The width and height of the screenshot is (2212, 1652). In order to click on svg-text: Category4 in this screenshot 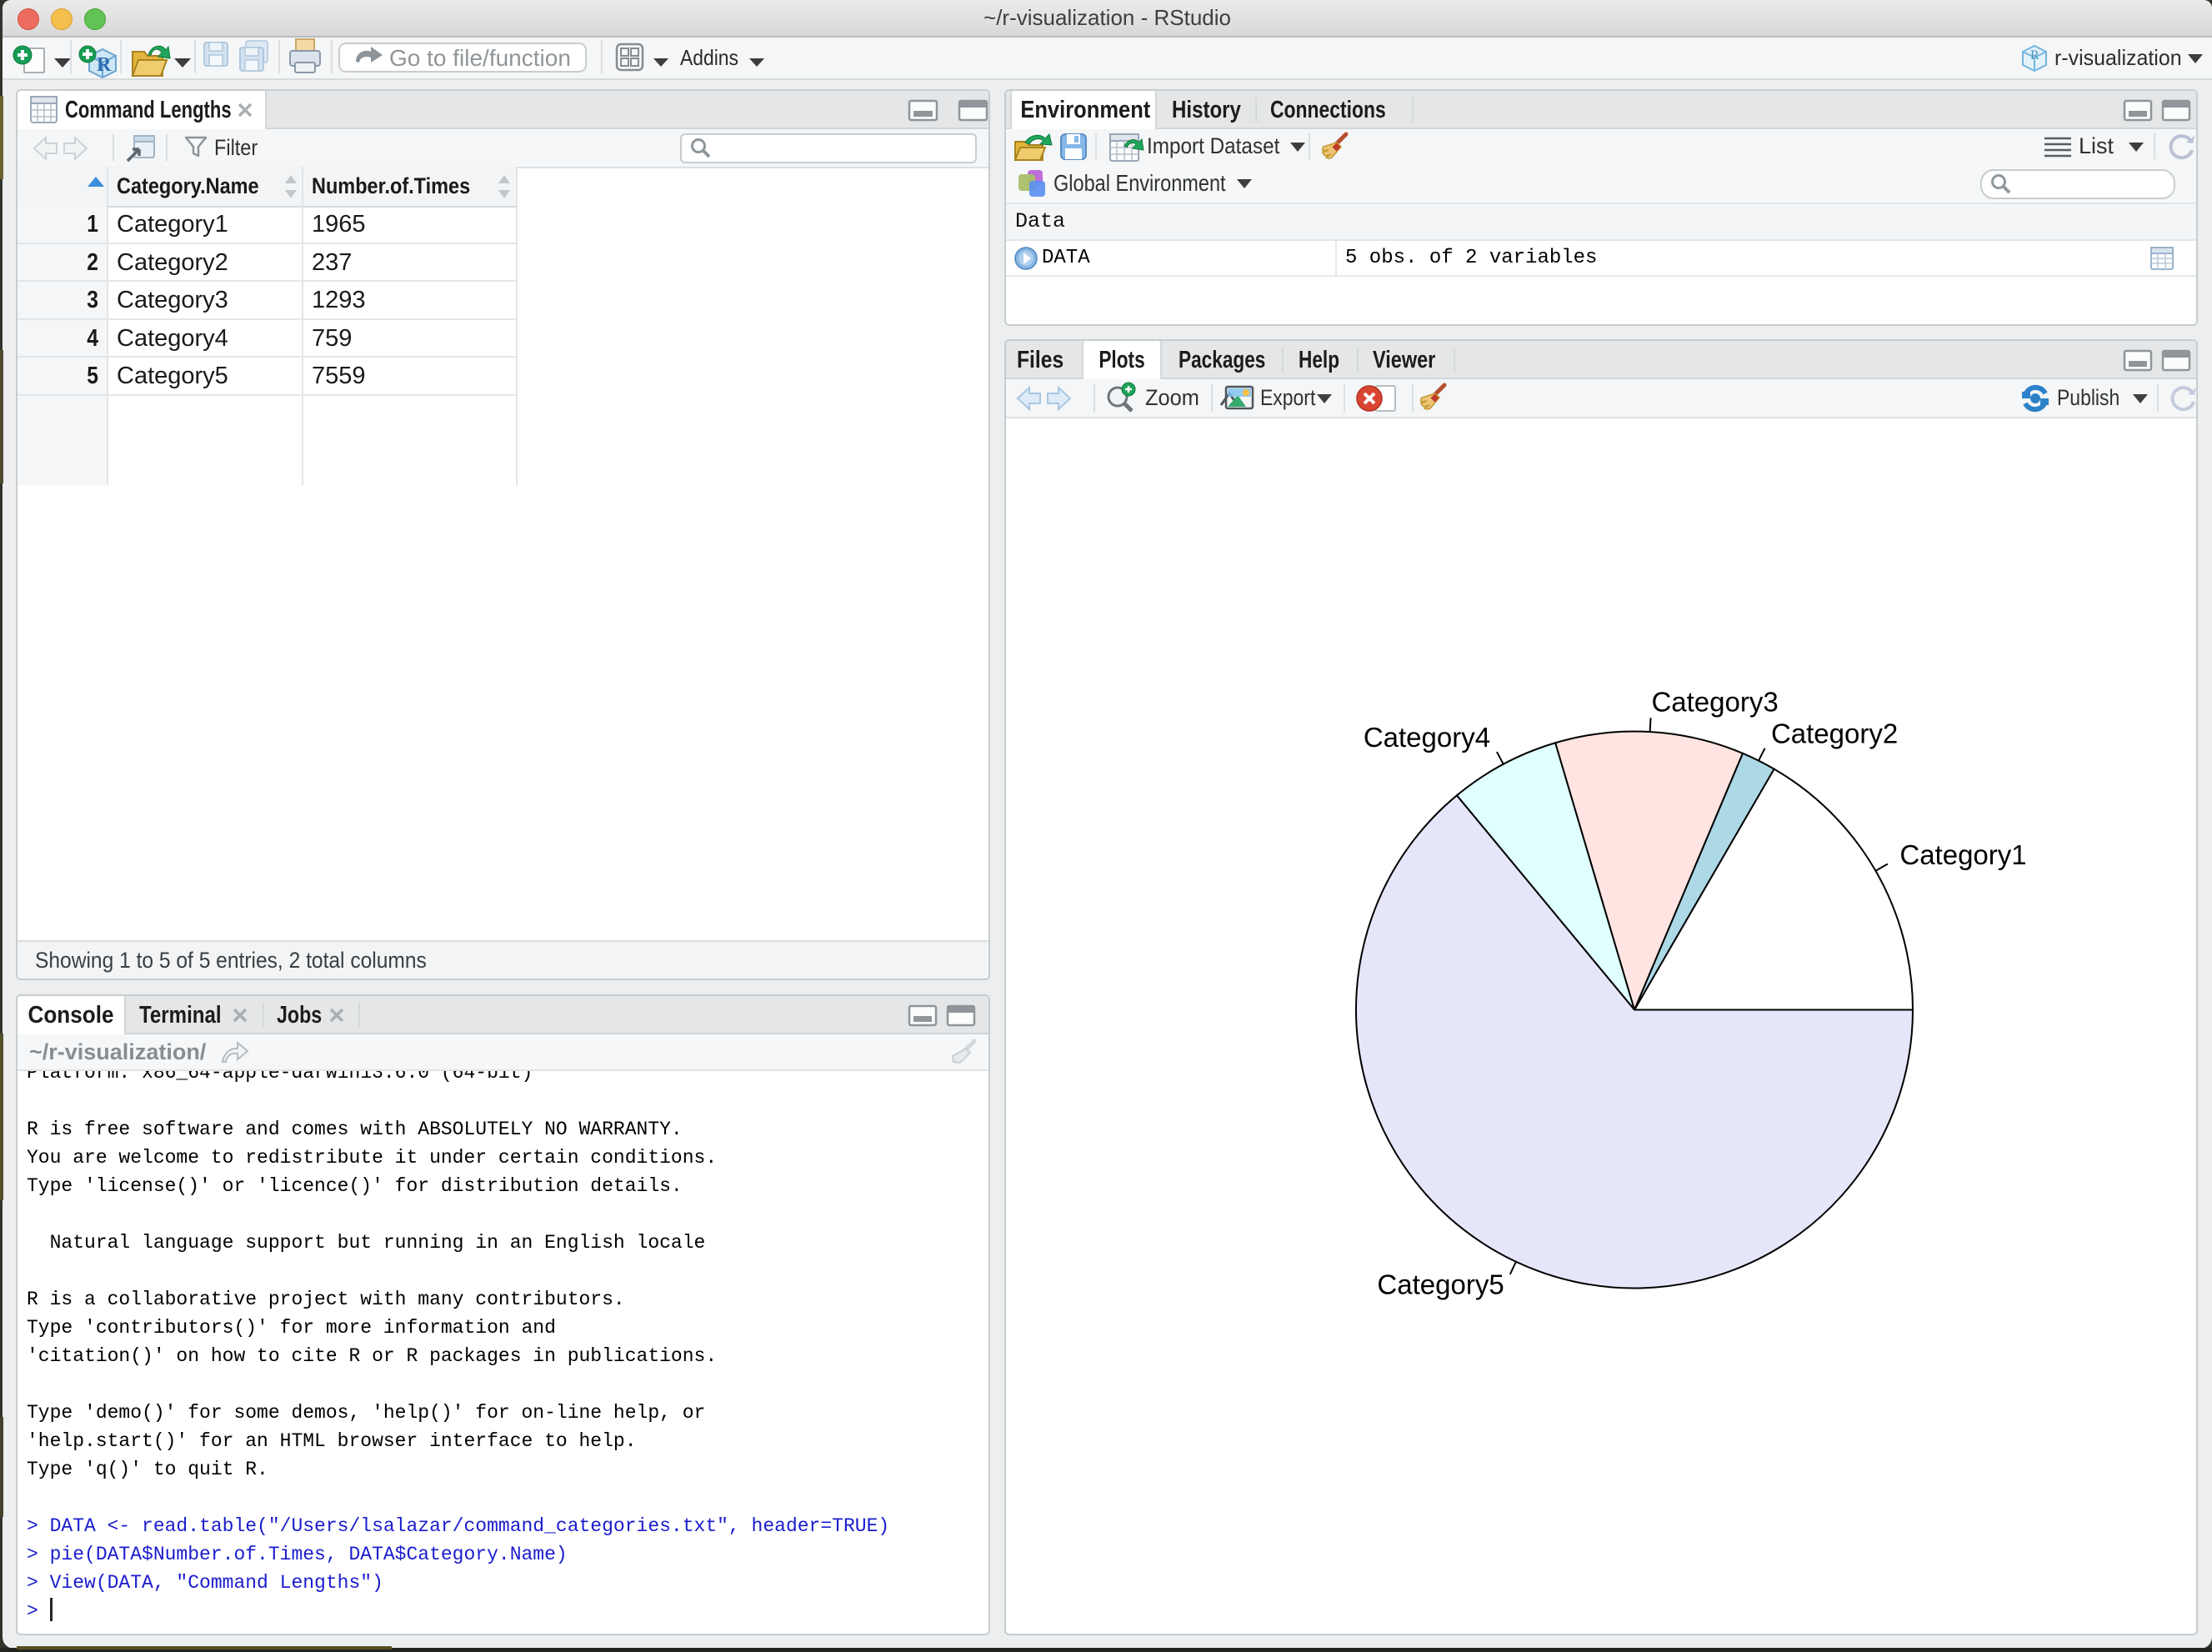, I will do `click(1427, 737)`.